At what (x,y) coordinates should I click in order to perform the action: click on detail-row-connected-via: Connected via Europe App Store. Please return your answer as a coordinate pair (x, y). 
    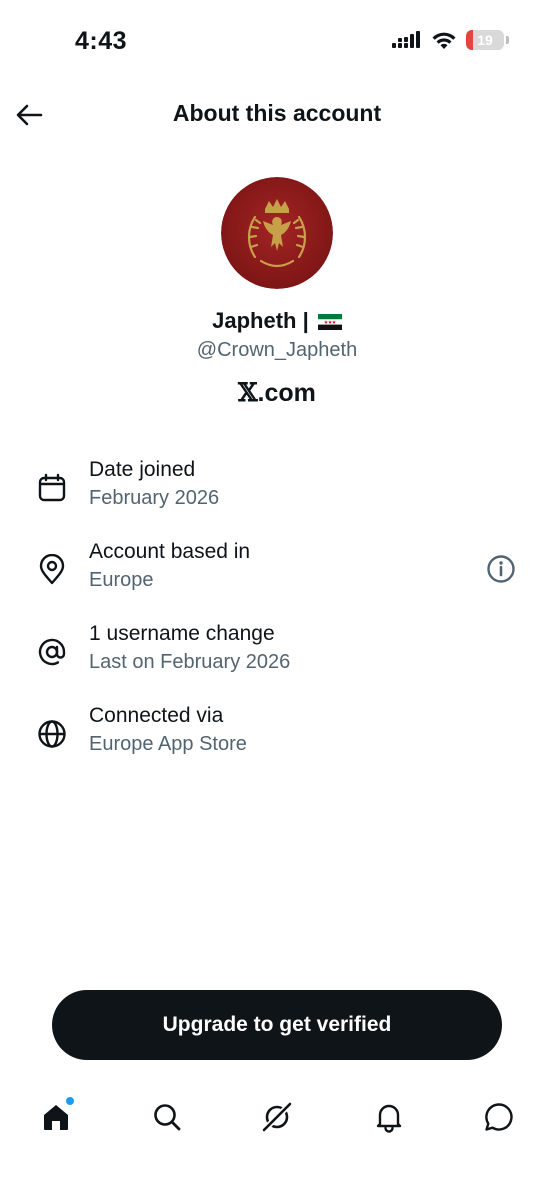
    Looking at the image, I should click on (277, 736).